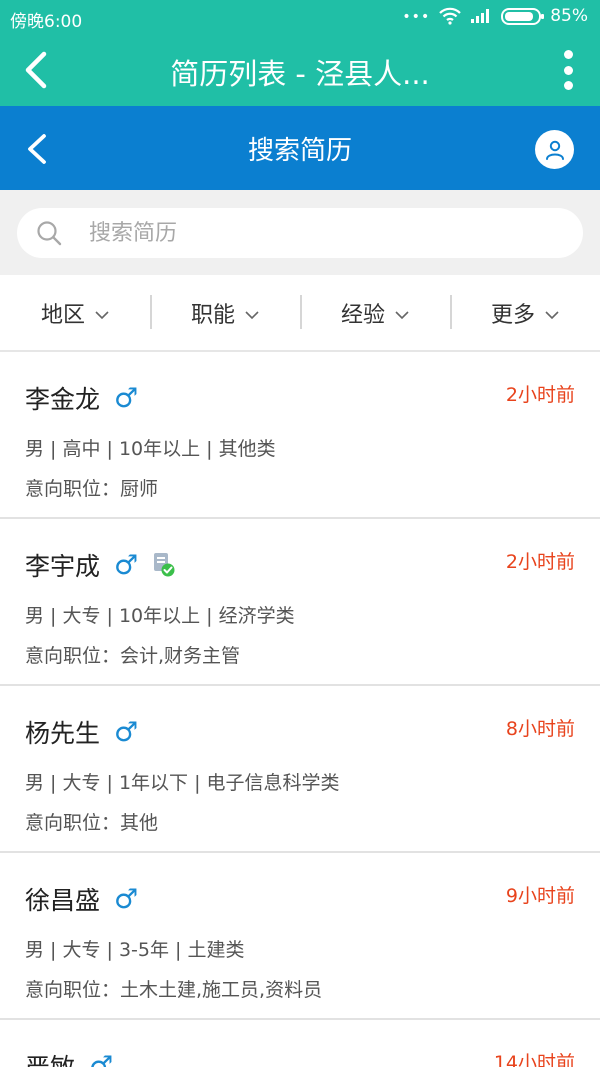 The height and width of the screenshot is (1067, 600). Describe the element at coordinates (416, 17) in the screenshot. I see `notification-dots-icon: •••` at that location.